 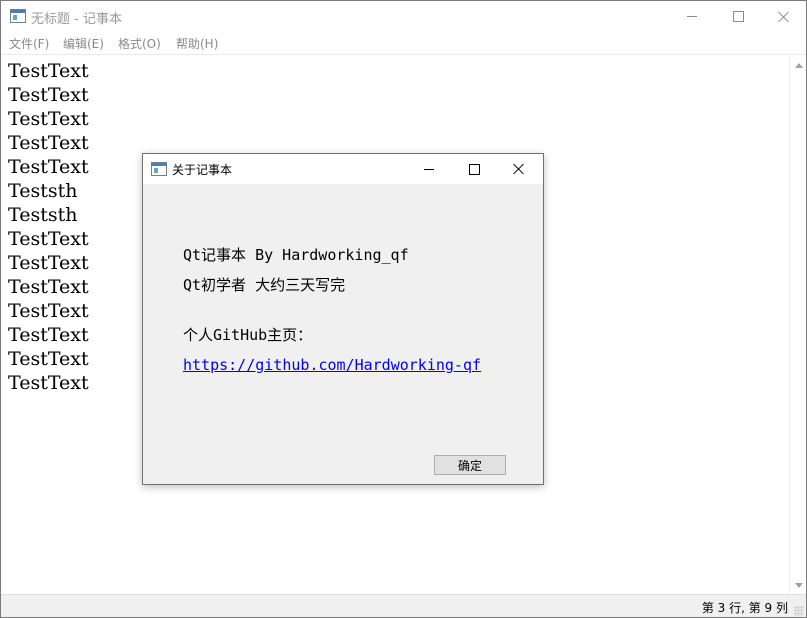 I want to click on title-bar: 无标题 - 记事本, so click(x=403, y=16).